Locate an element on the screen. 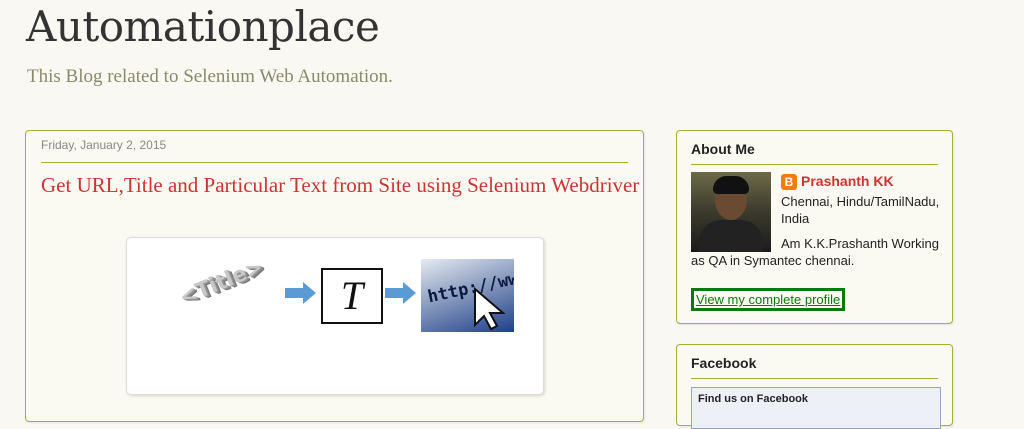  http-graphic: http://www is located at coordinates (467, 295).